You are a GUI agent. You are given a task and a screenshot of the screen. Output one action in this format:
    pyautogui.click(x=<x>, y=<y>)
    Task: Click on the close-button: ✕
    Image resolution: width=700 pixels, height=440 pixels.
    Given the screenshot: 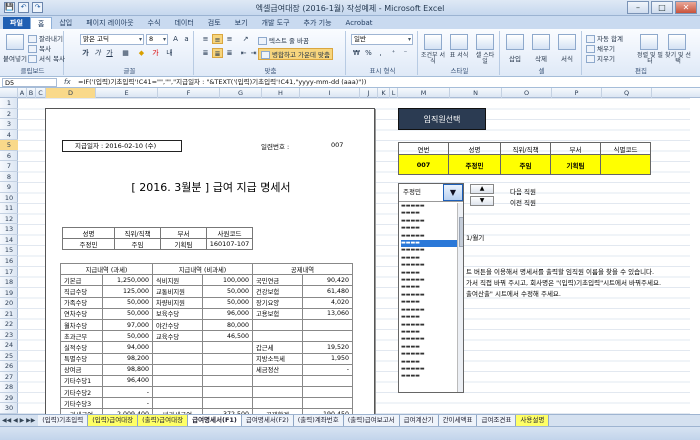 What is the action you would take?
    pyautogui.click(x=686, y=7)
    